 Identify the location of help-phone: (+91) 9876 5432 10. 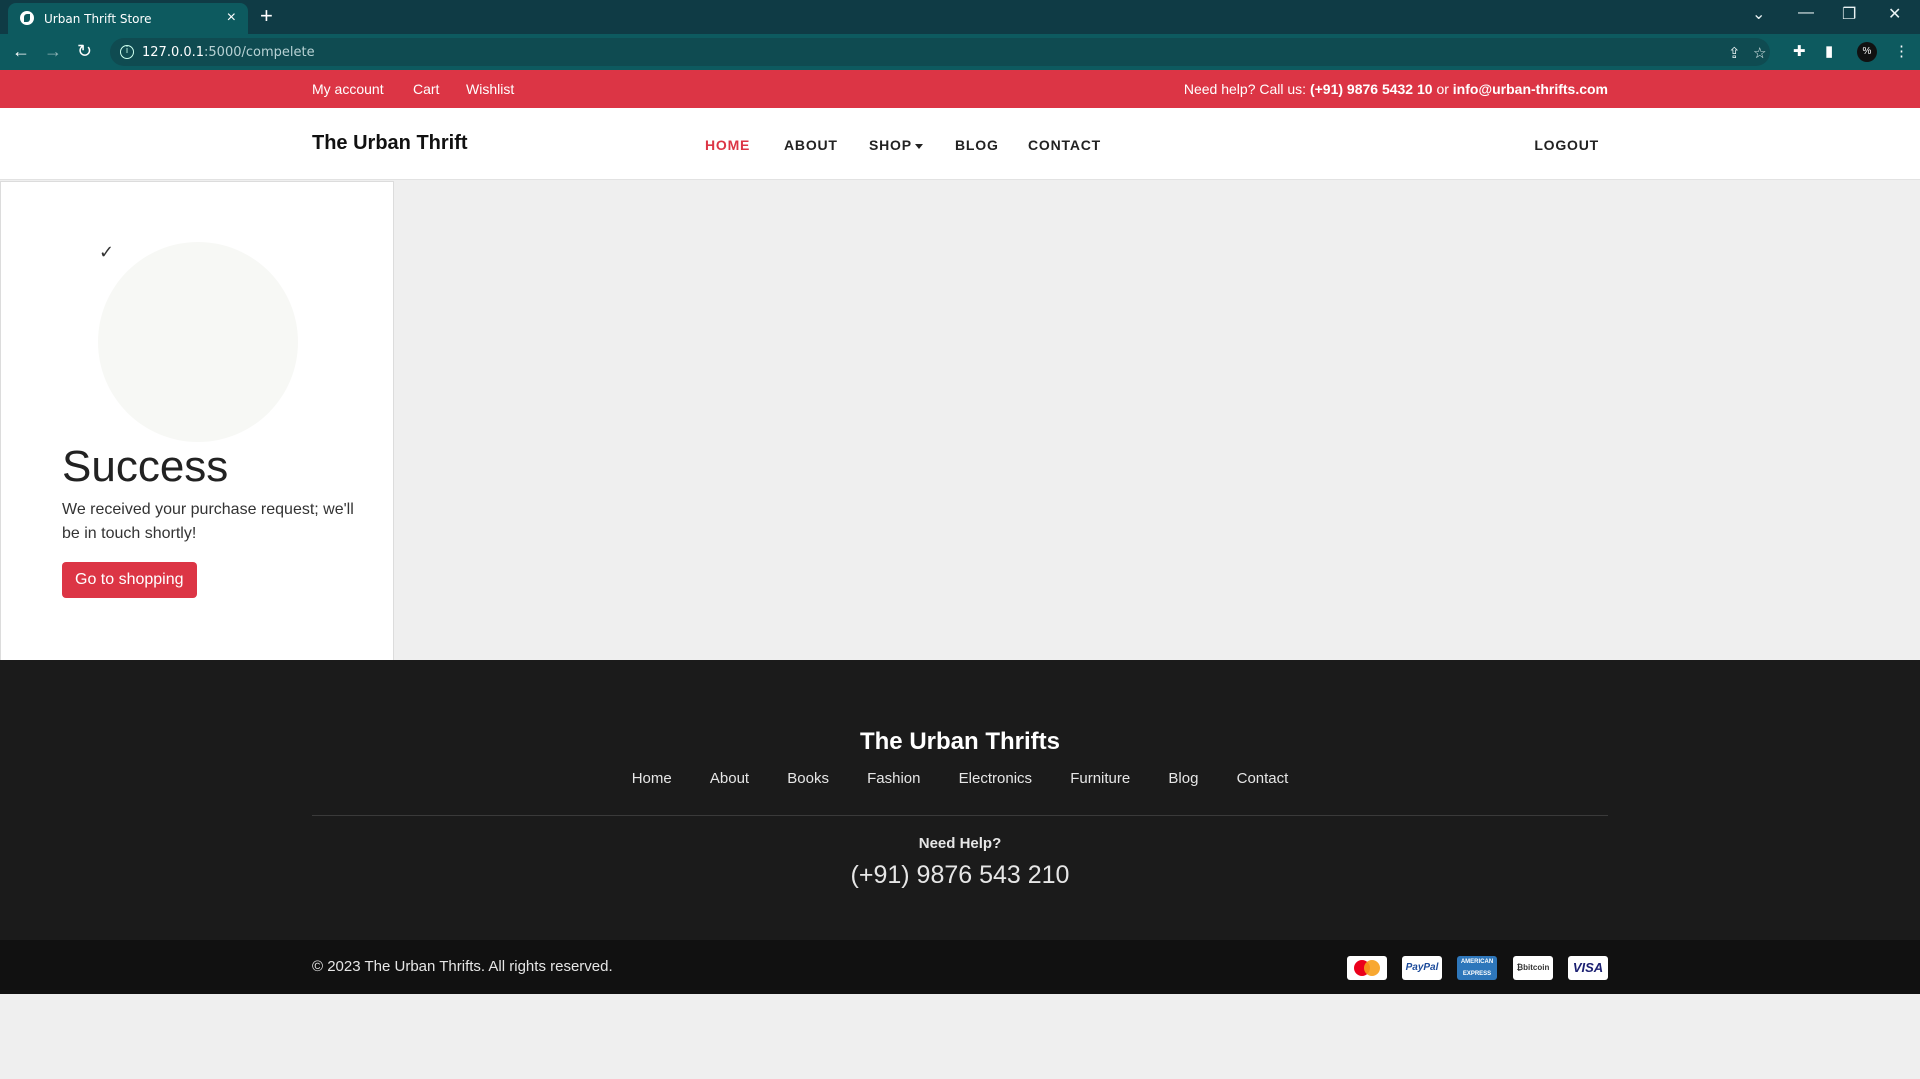
(1371, 89).